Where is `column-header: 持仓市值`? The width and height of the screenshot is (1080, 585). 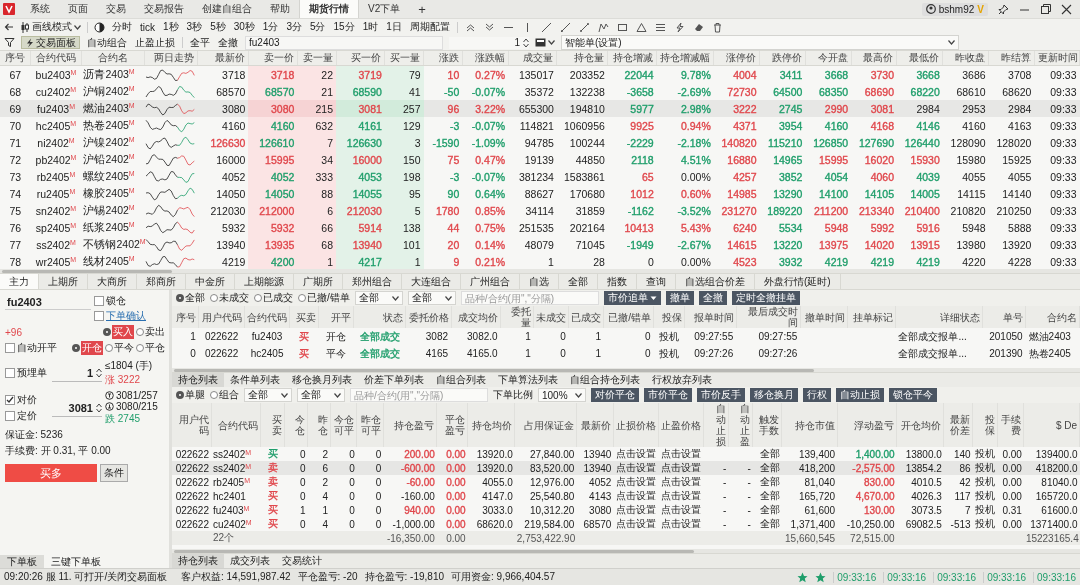 column-header: 持仓市值 is located at coordinates (809, 425).